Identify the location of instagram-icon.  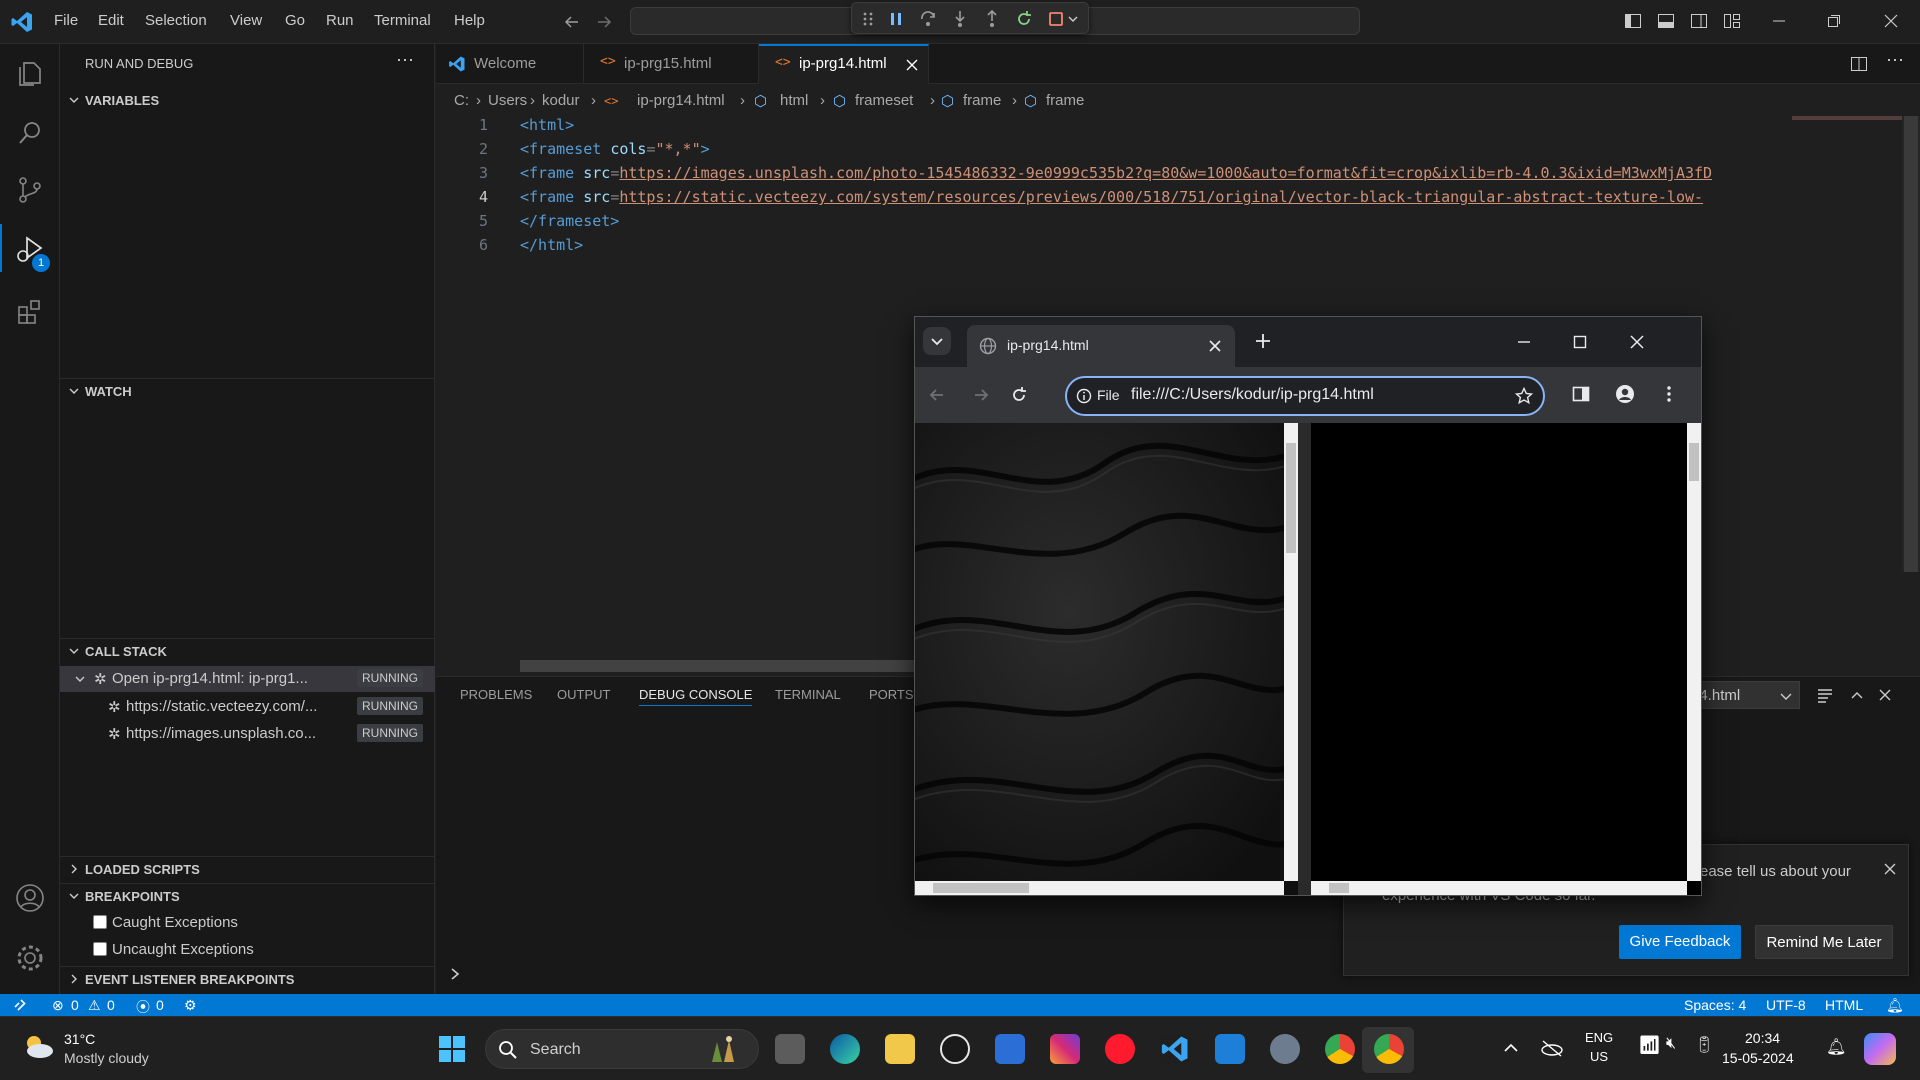
(1065, 1049).